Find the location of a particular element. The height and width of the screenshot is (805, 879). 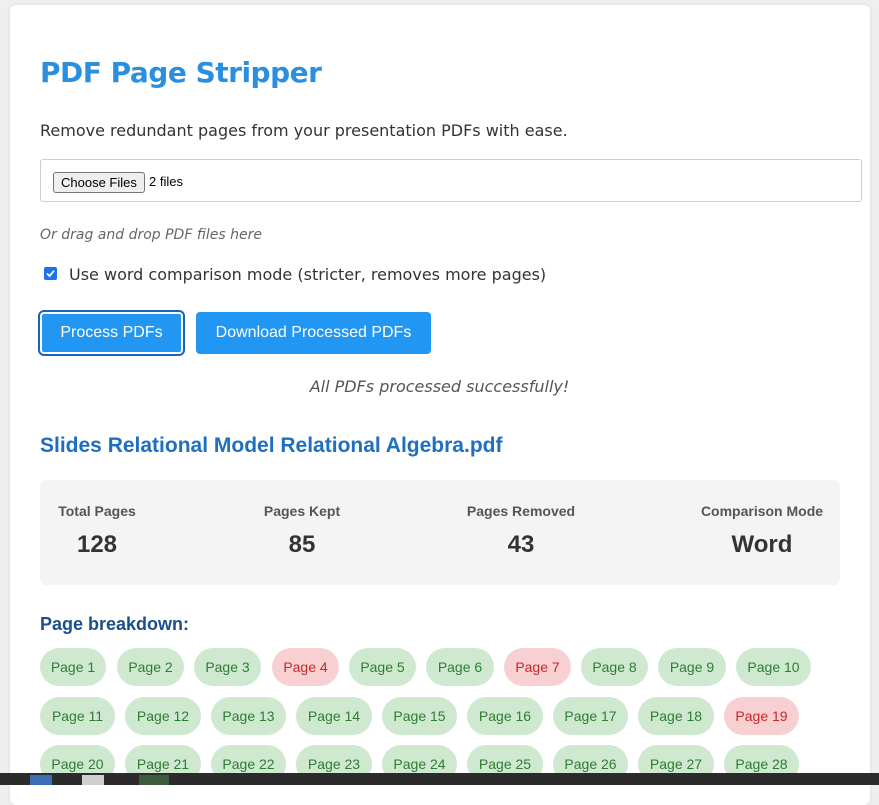

page-chip: Page 5 is located at coordinates (382, 667).